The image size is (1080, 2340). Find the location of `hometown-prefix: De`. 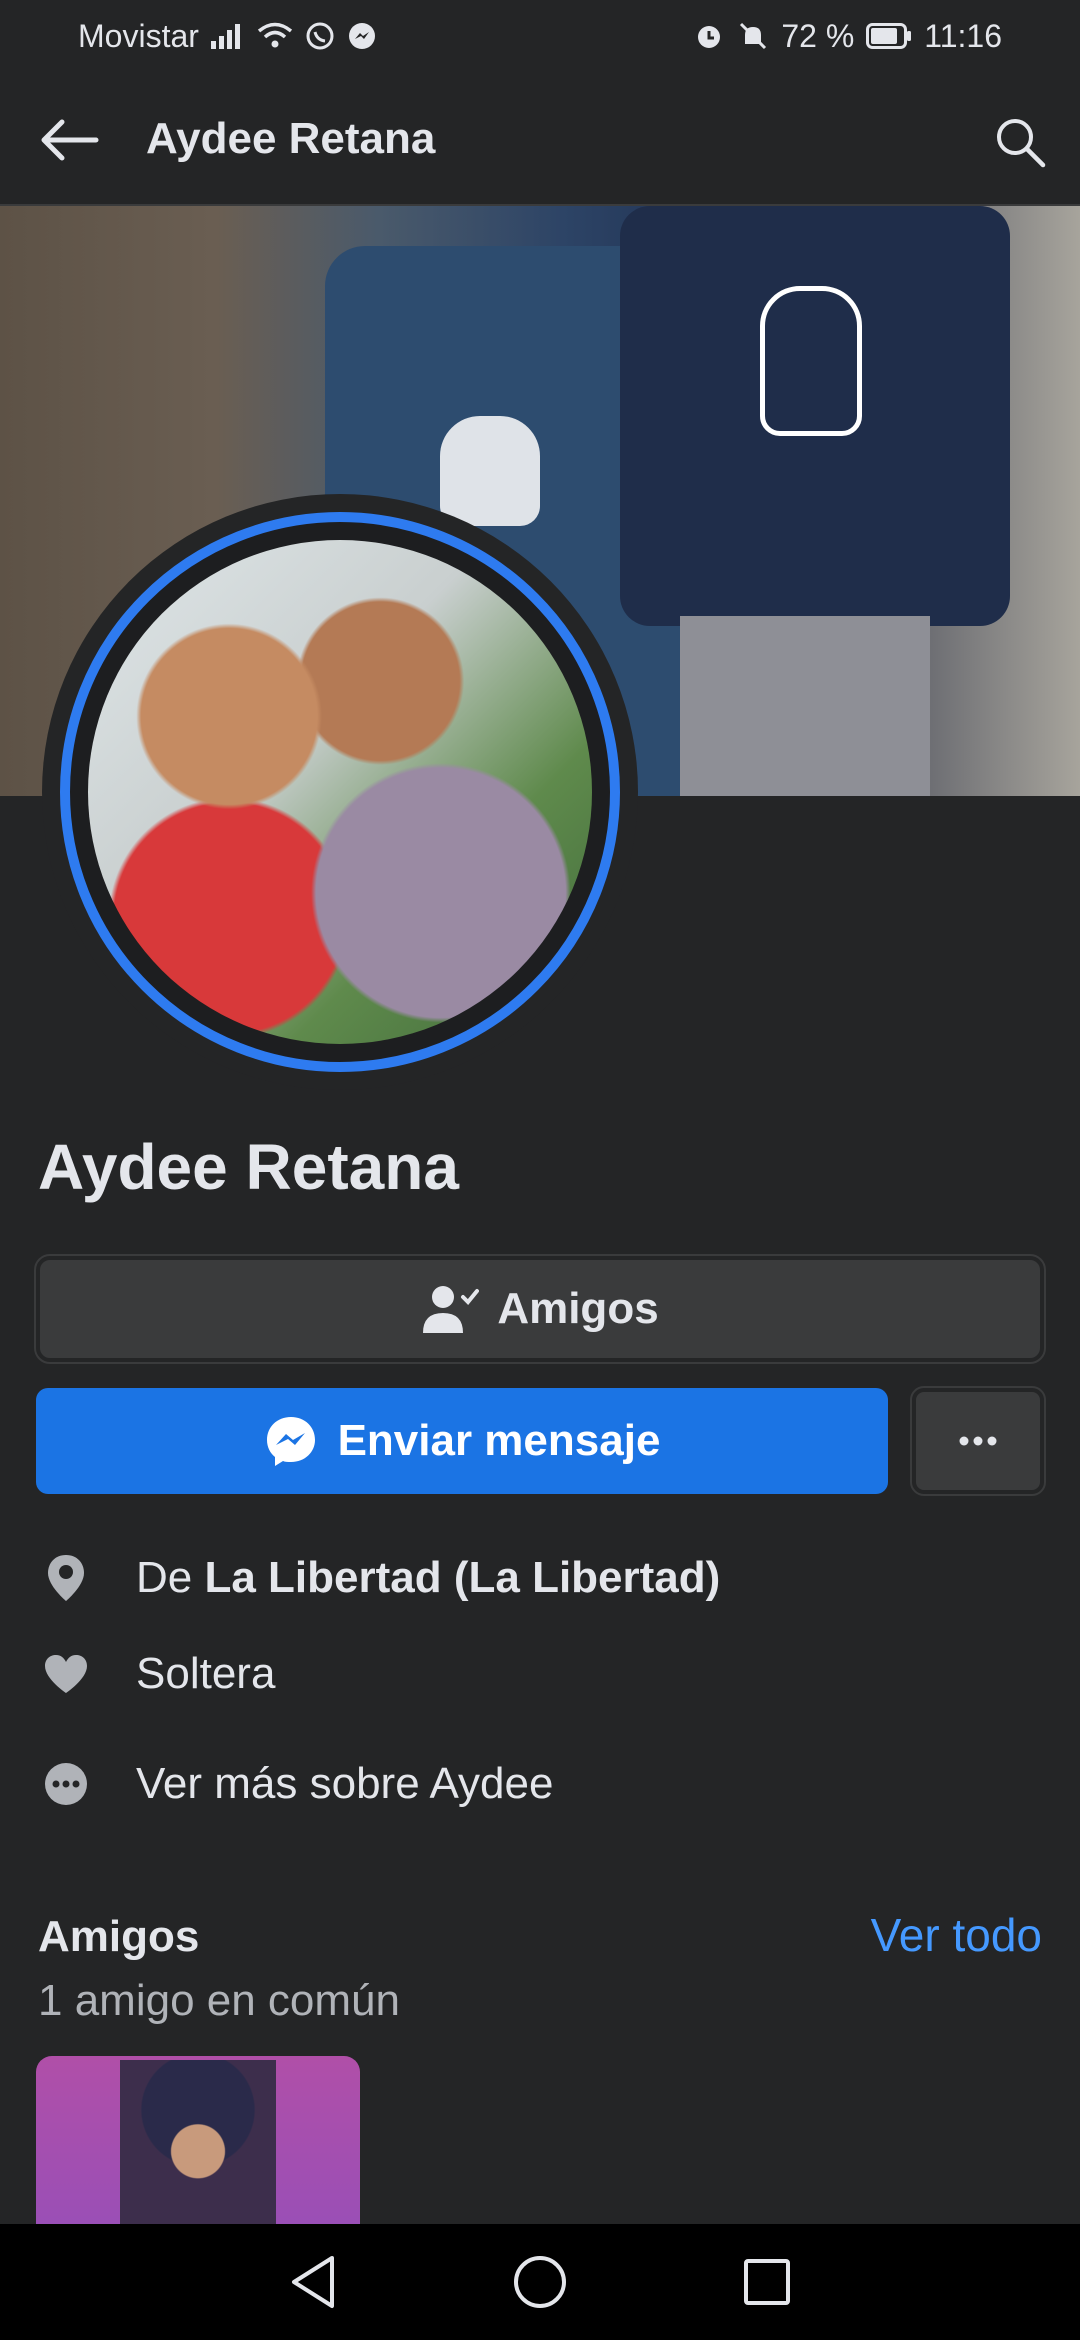

hometown-prefix: De is located at coordinates (164, 1577).